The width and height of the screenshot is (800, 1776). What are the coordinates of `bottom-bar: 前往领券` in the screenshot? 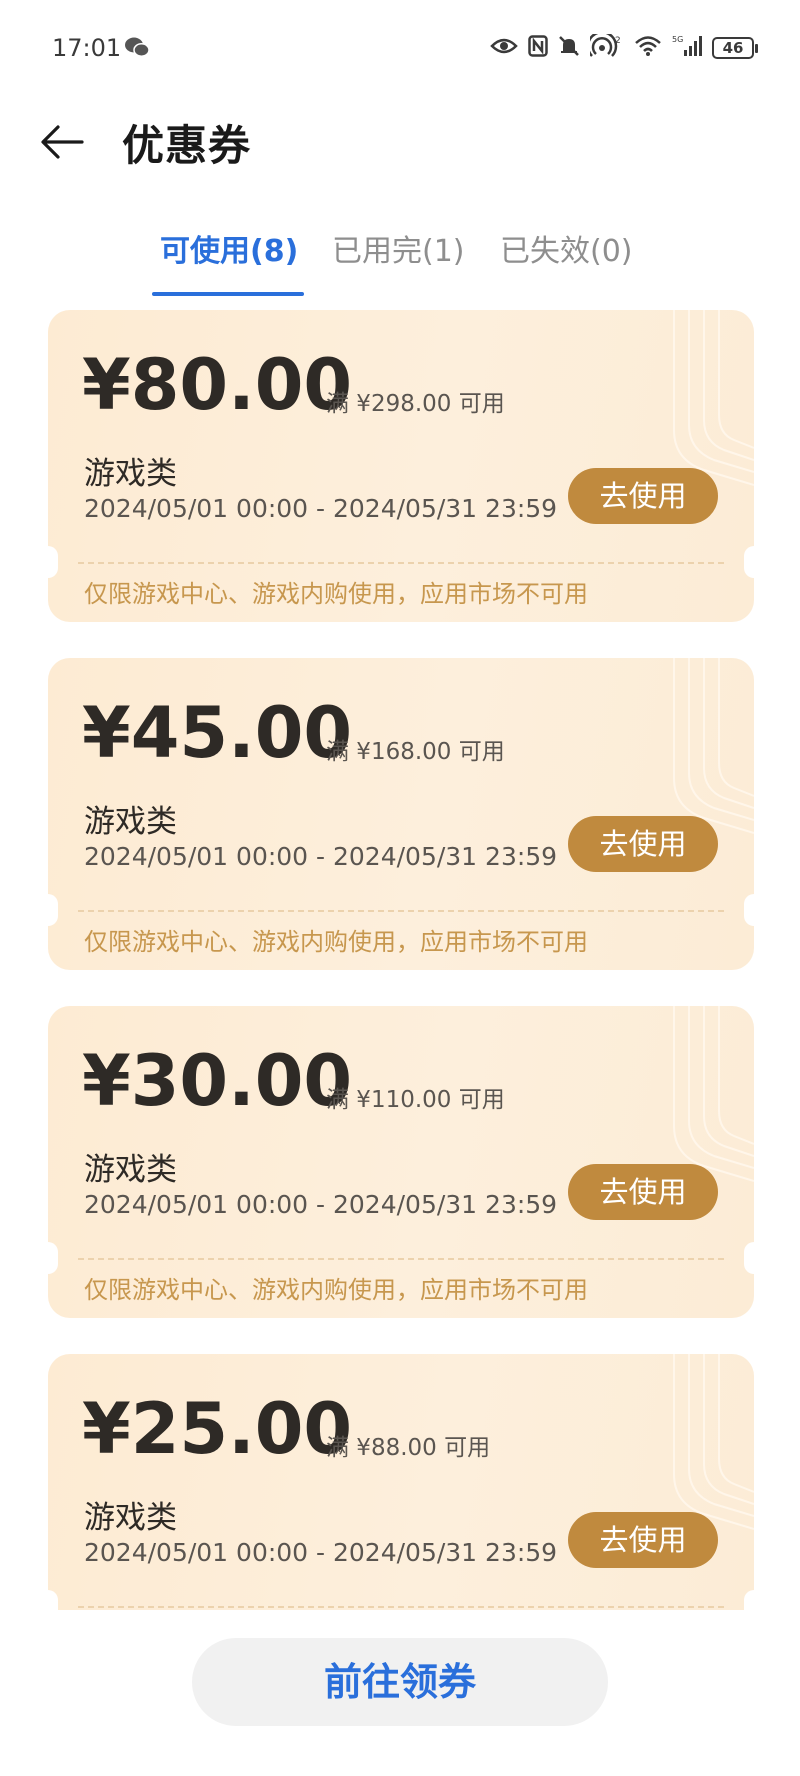 It's located at (400, 1693).